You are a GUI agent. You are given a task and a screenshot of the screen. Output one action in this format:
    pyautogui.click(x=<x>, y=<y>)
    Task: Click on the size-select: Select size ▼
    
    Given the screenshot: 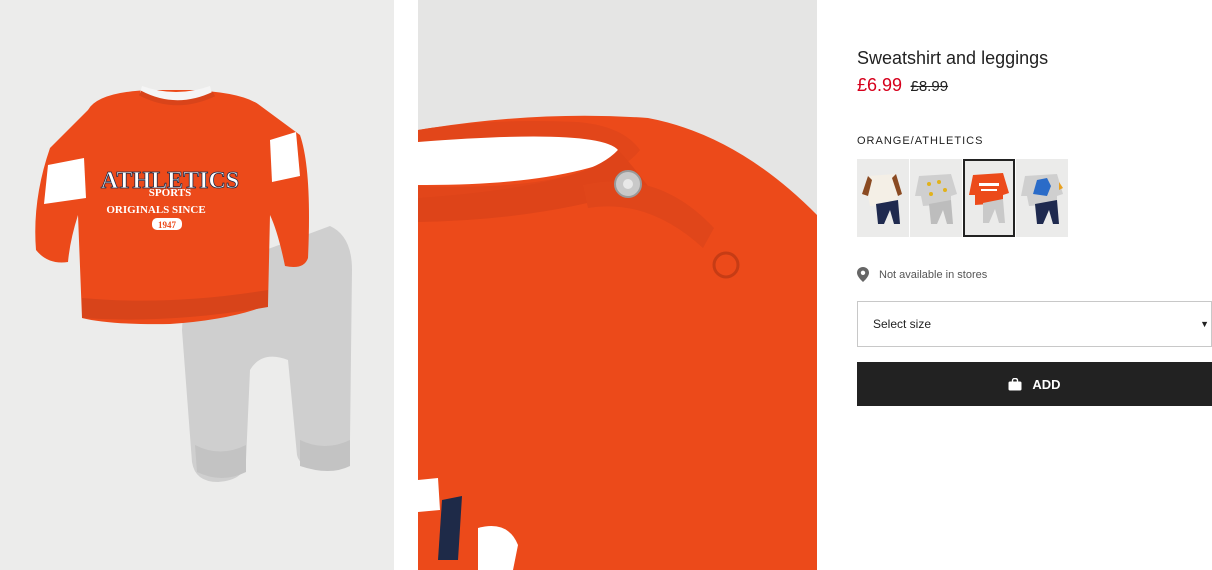 What is the action you would take?
    pyautogui.click(x=1034, y=324)
    